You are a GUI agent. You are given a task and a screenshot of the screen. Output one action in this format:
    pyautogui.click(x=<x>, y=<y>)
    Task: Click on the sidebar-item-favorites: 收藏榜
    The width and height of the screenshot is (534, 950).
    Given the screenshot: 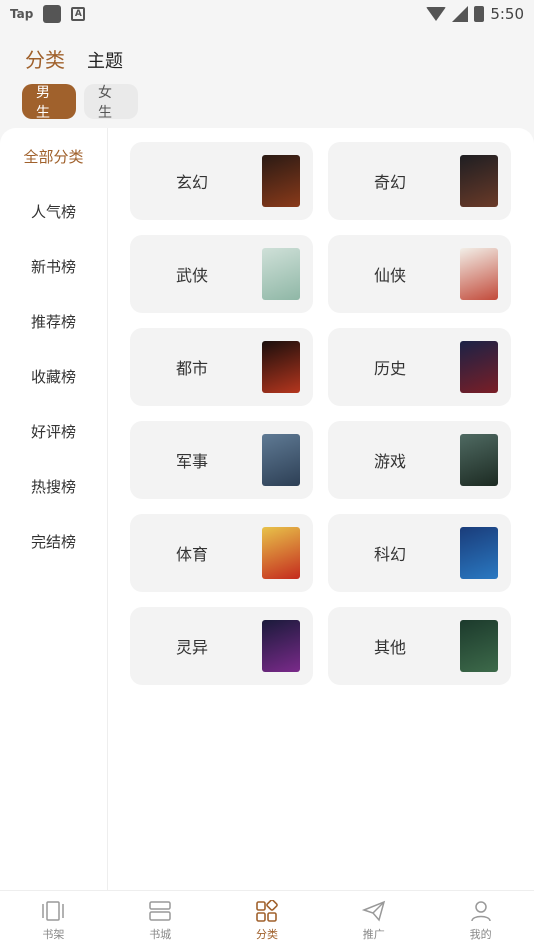 What is the action you would take?
    pyautogui.click(x=53, y=376)
    